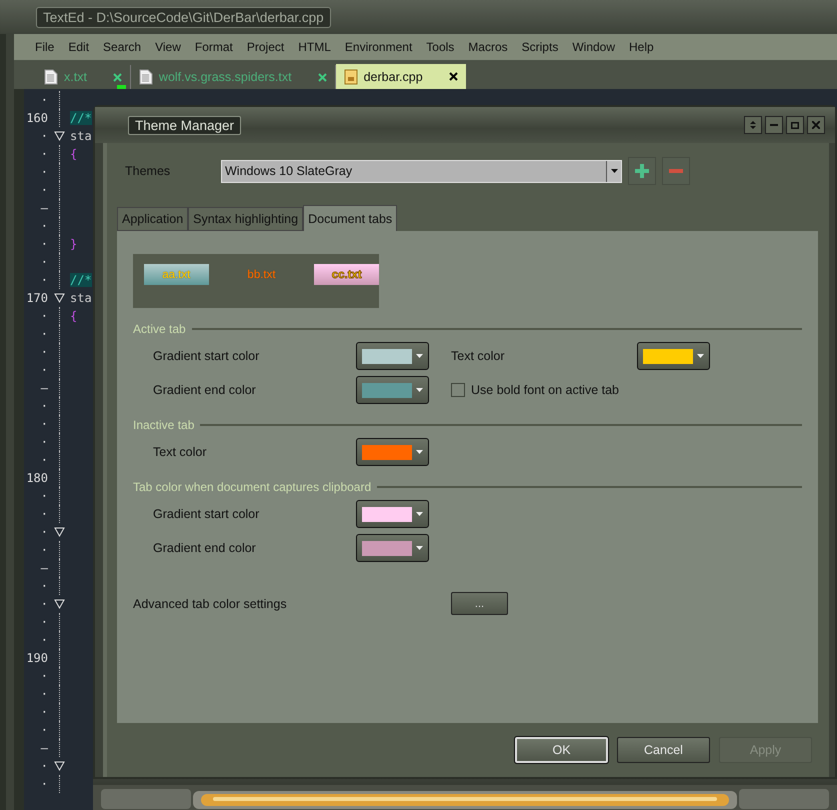 Image resolution: width=837 pixels, height=810 pixels. I want to click on menu-item: Window, so click(593, 47).